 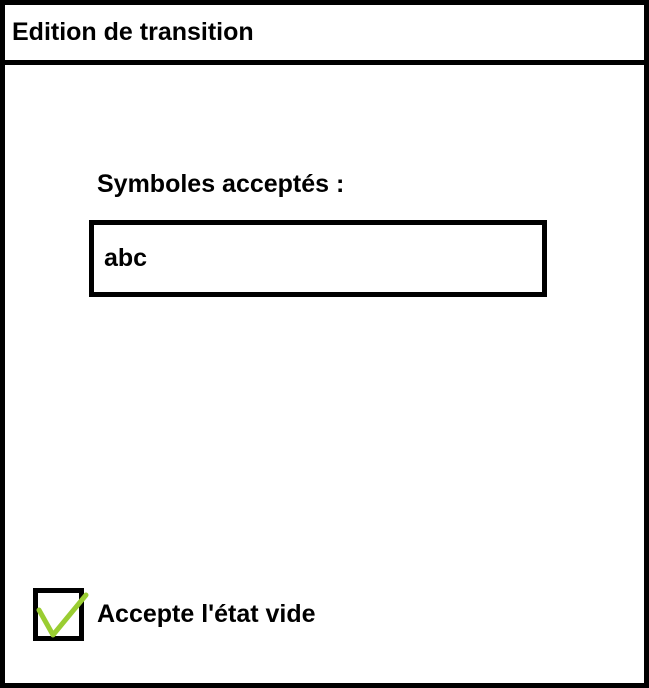 I want to click on title-bar: Edition de transition, so click(x=324, y=35).